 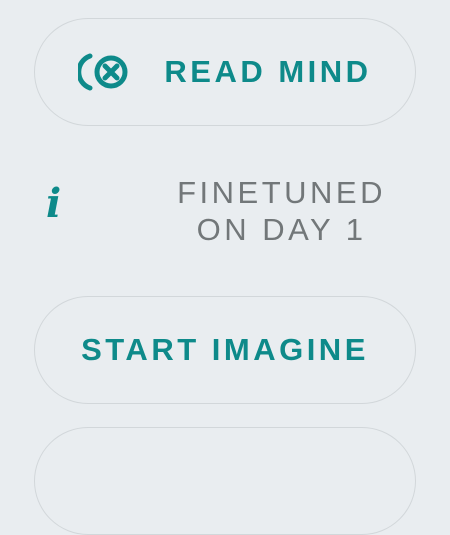 What do you see at coordinates (281, 229) in the screenshot?
I see `info-line-2: ON DAY 1` at bounding box center [281, 229].